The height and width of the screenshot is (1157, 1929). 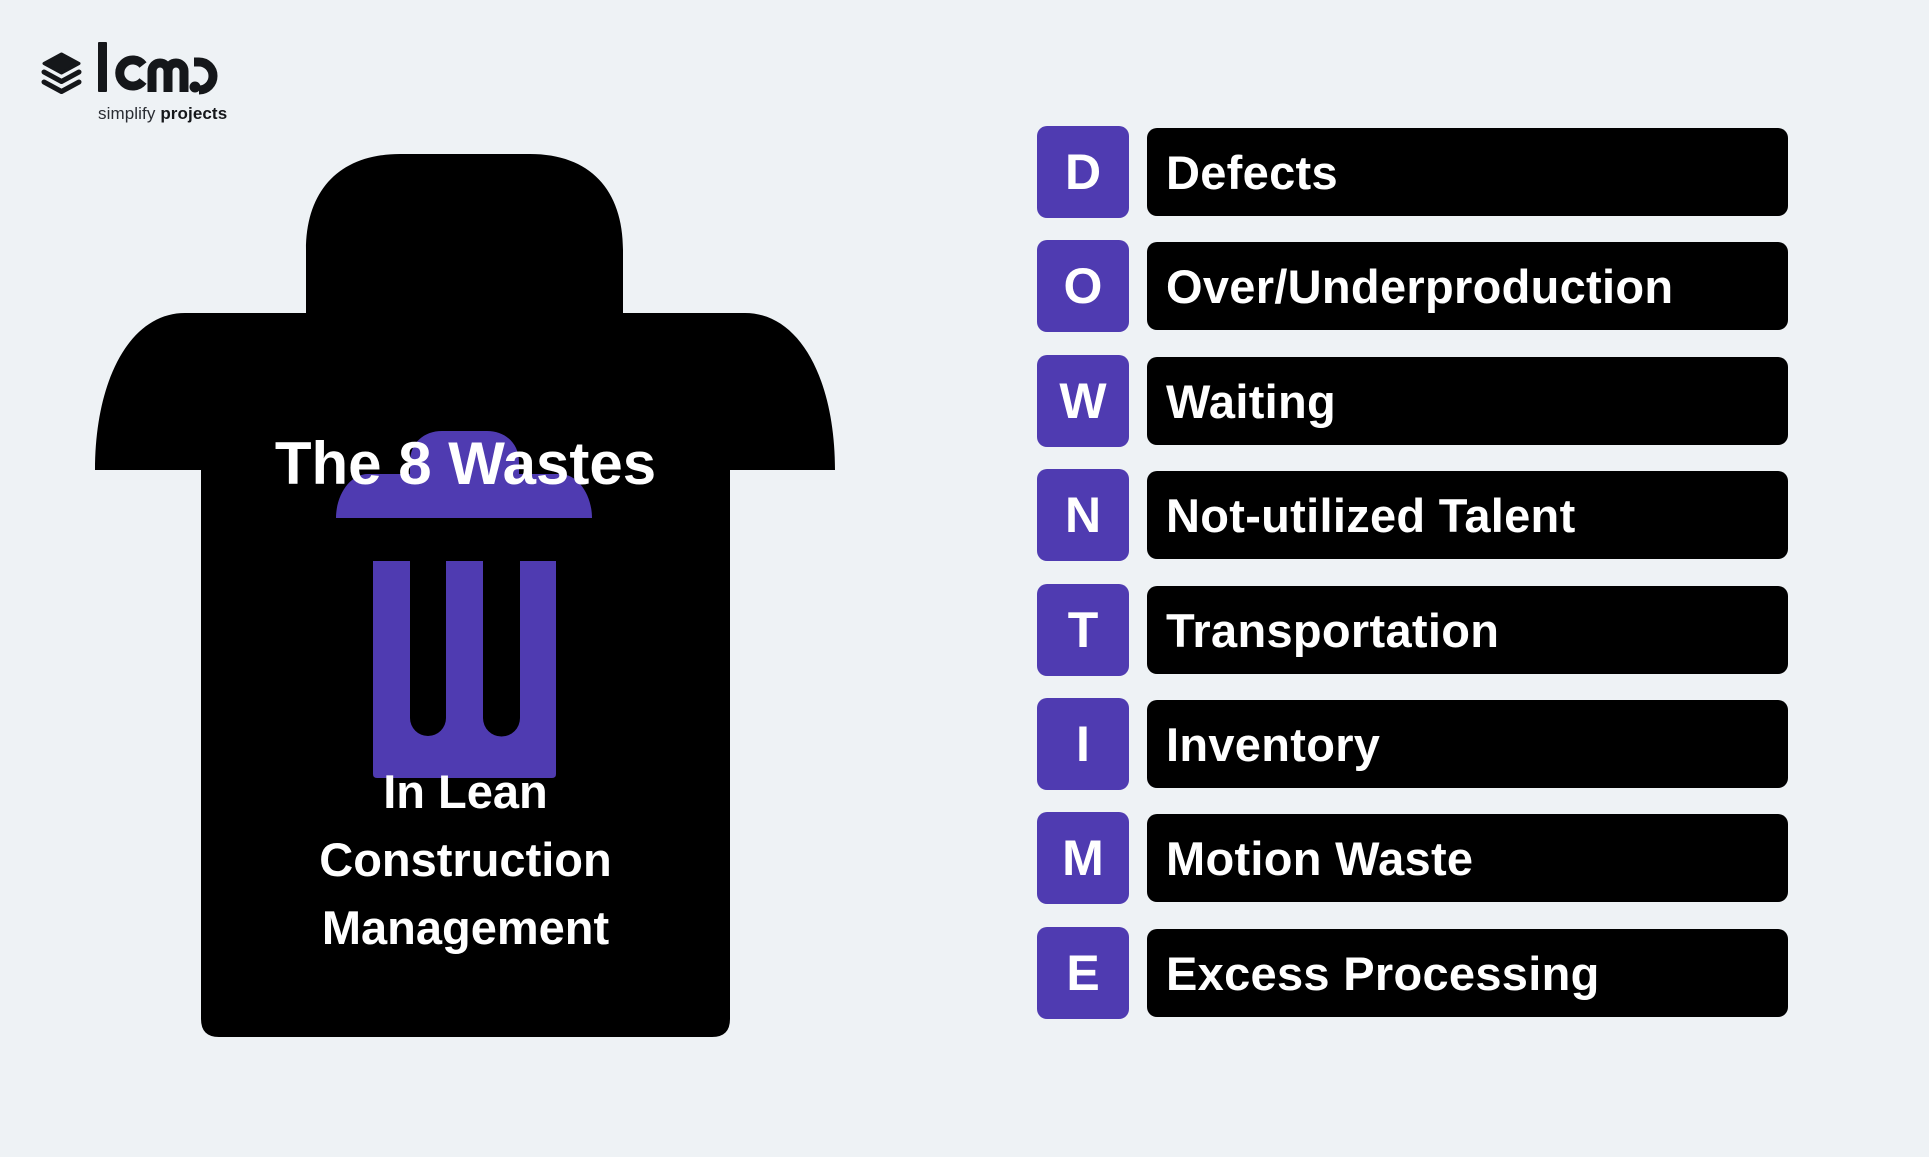 I want to click on waste-row-not-utilized-talent: N Not-utilized Talent, so click(x=1412, y=515).